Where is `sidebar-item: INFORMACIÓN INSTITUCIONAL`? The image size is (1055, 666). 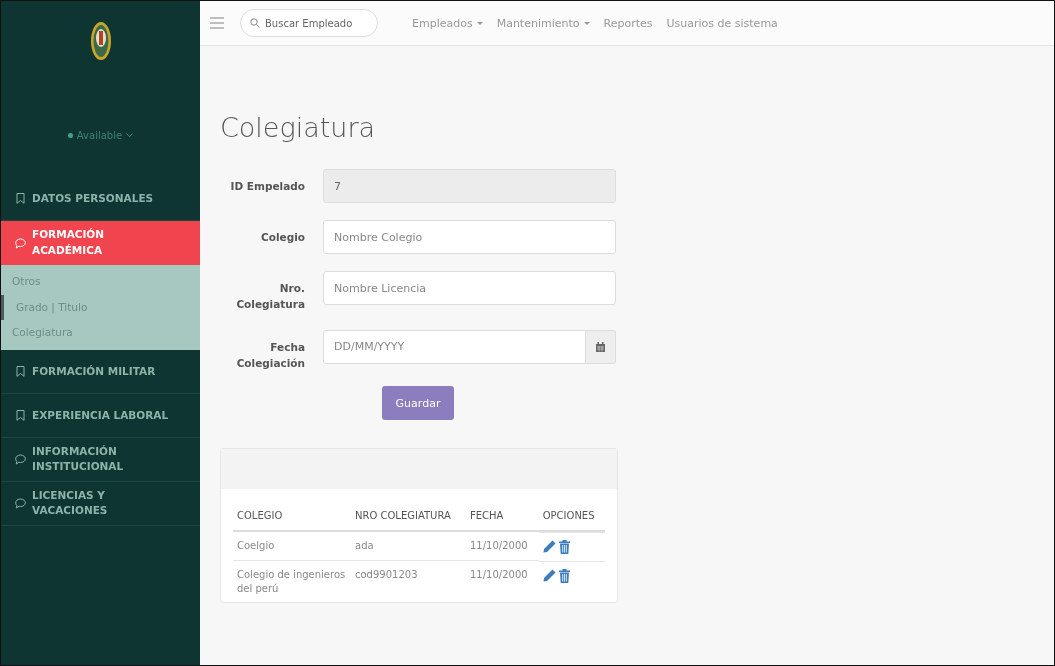
sidebar-item: INFORMACIÓN INSTITUCIONAL is located at coordinates (100, 459).